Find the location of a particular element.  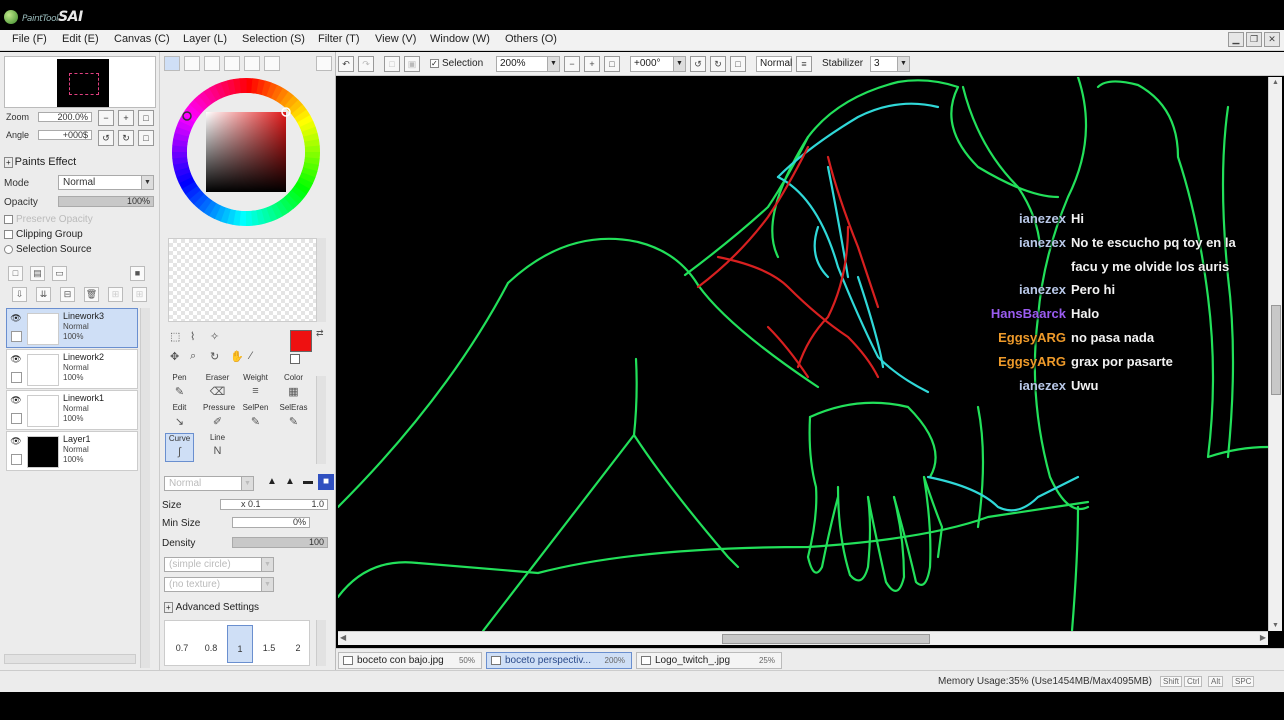

scratchpad-tab-icon is located at coordinates (252, 63).